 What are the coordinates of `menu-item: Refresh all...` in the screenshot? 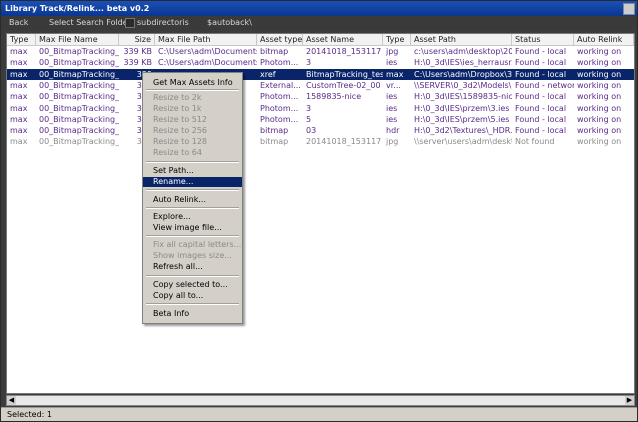 It's located at (192, 267).